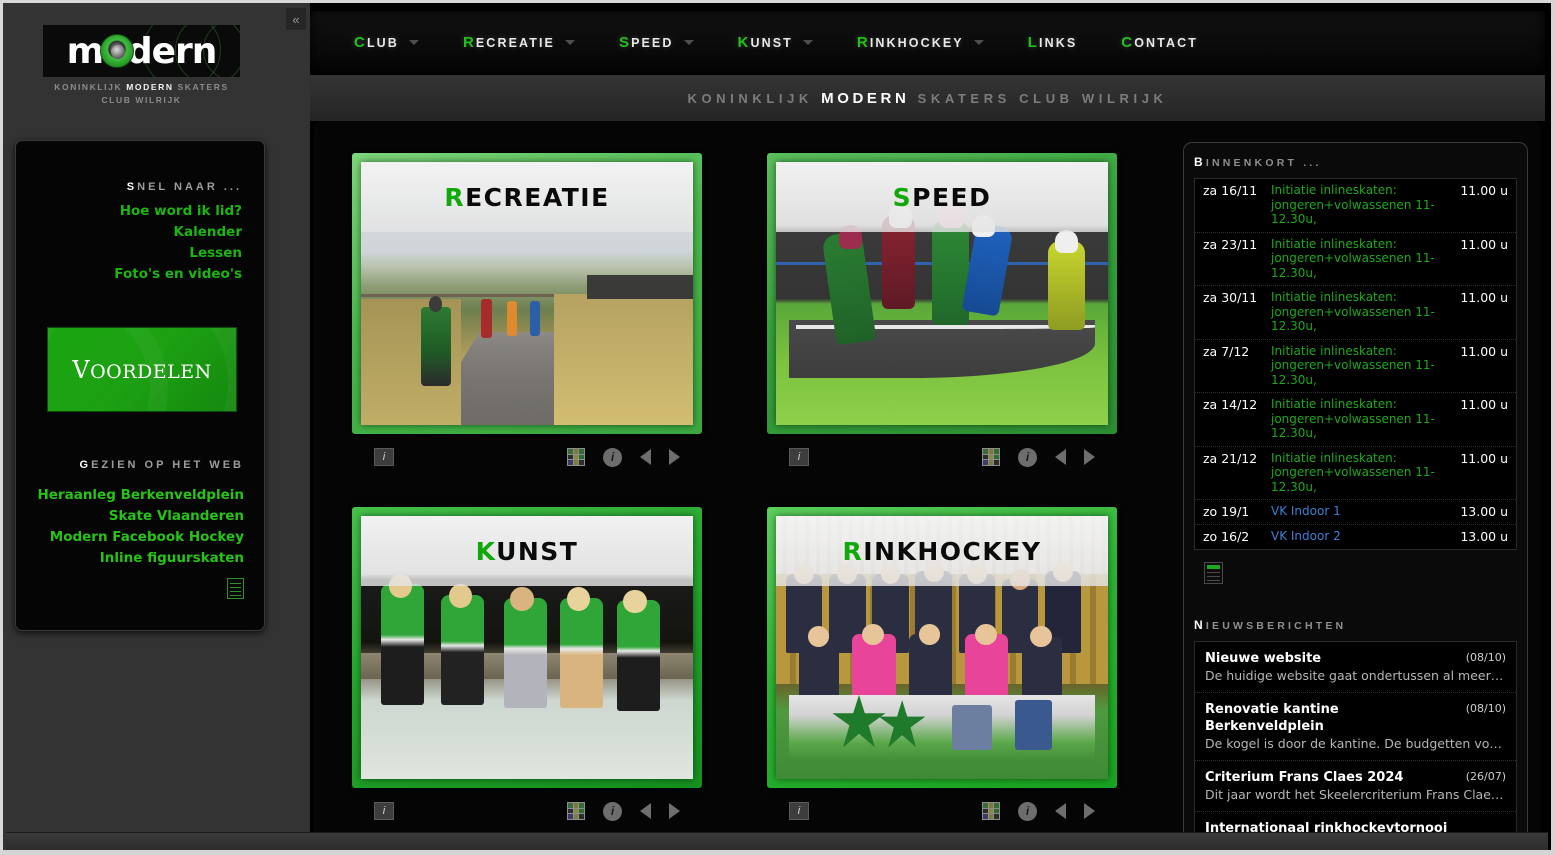  What do you see at coordinates (1159, 42) in the screenshot?
I see `nav-item-contact: CONTACT` at bounding box center [1159, 42].